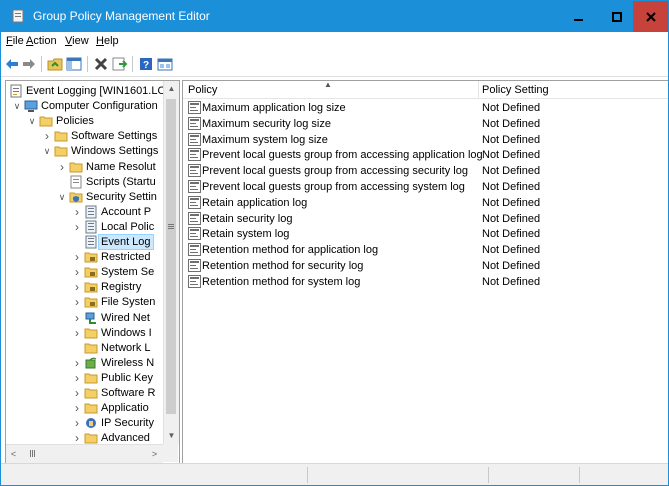 The image size is (669, 486). I want to click on export-list-button, so click(120, 63).